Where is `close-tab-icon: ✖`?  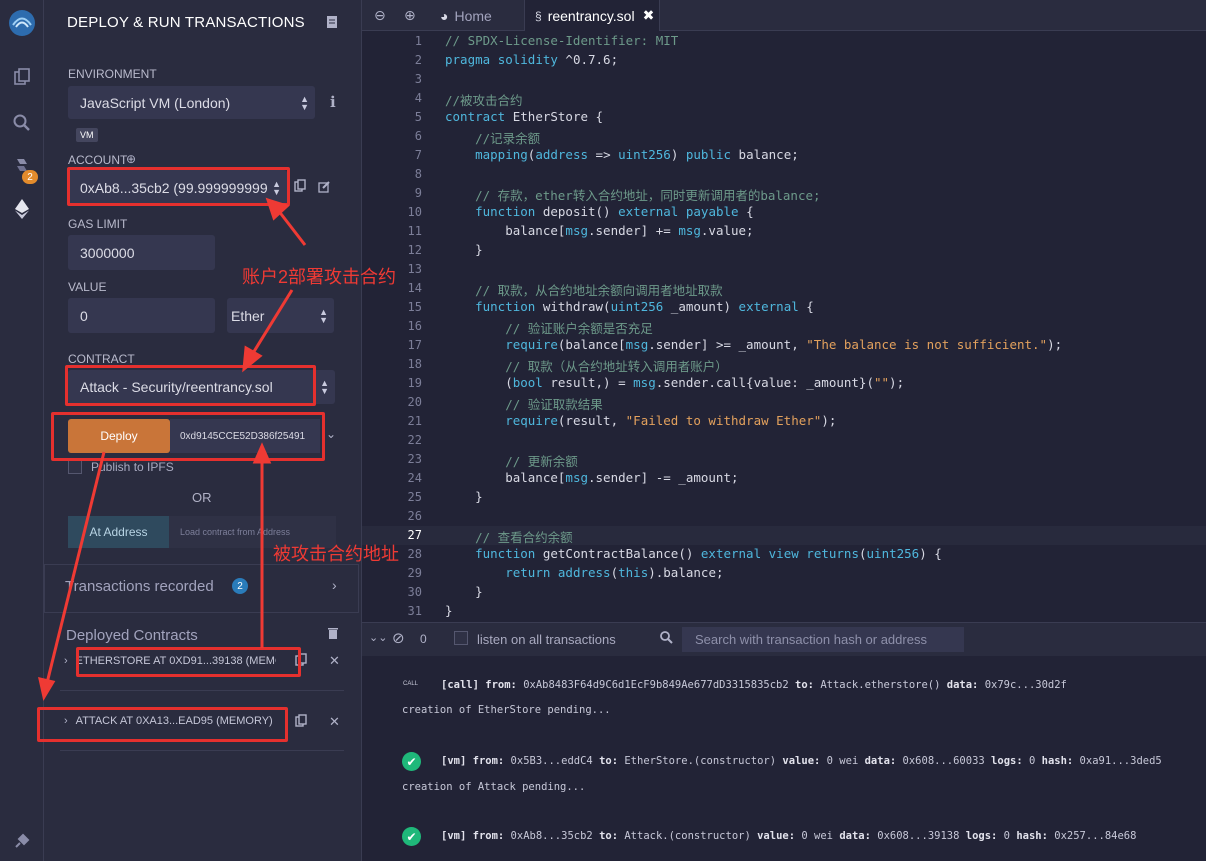 close-tab-icon: ✖ is located at coordinates (649, 15).